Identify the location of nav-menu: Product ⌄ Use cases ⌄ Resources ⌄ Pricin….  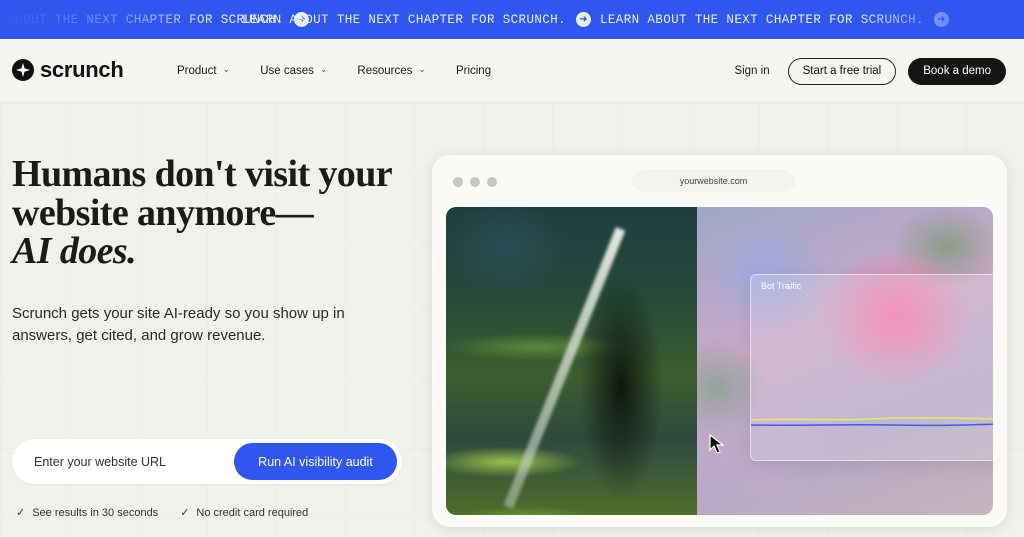
(349, 71).